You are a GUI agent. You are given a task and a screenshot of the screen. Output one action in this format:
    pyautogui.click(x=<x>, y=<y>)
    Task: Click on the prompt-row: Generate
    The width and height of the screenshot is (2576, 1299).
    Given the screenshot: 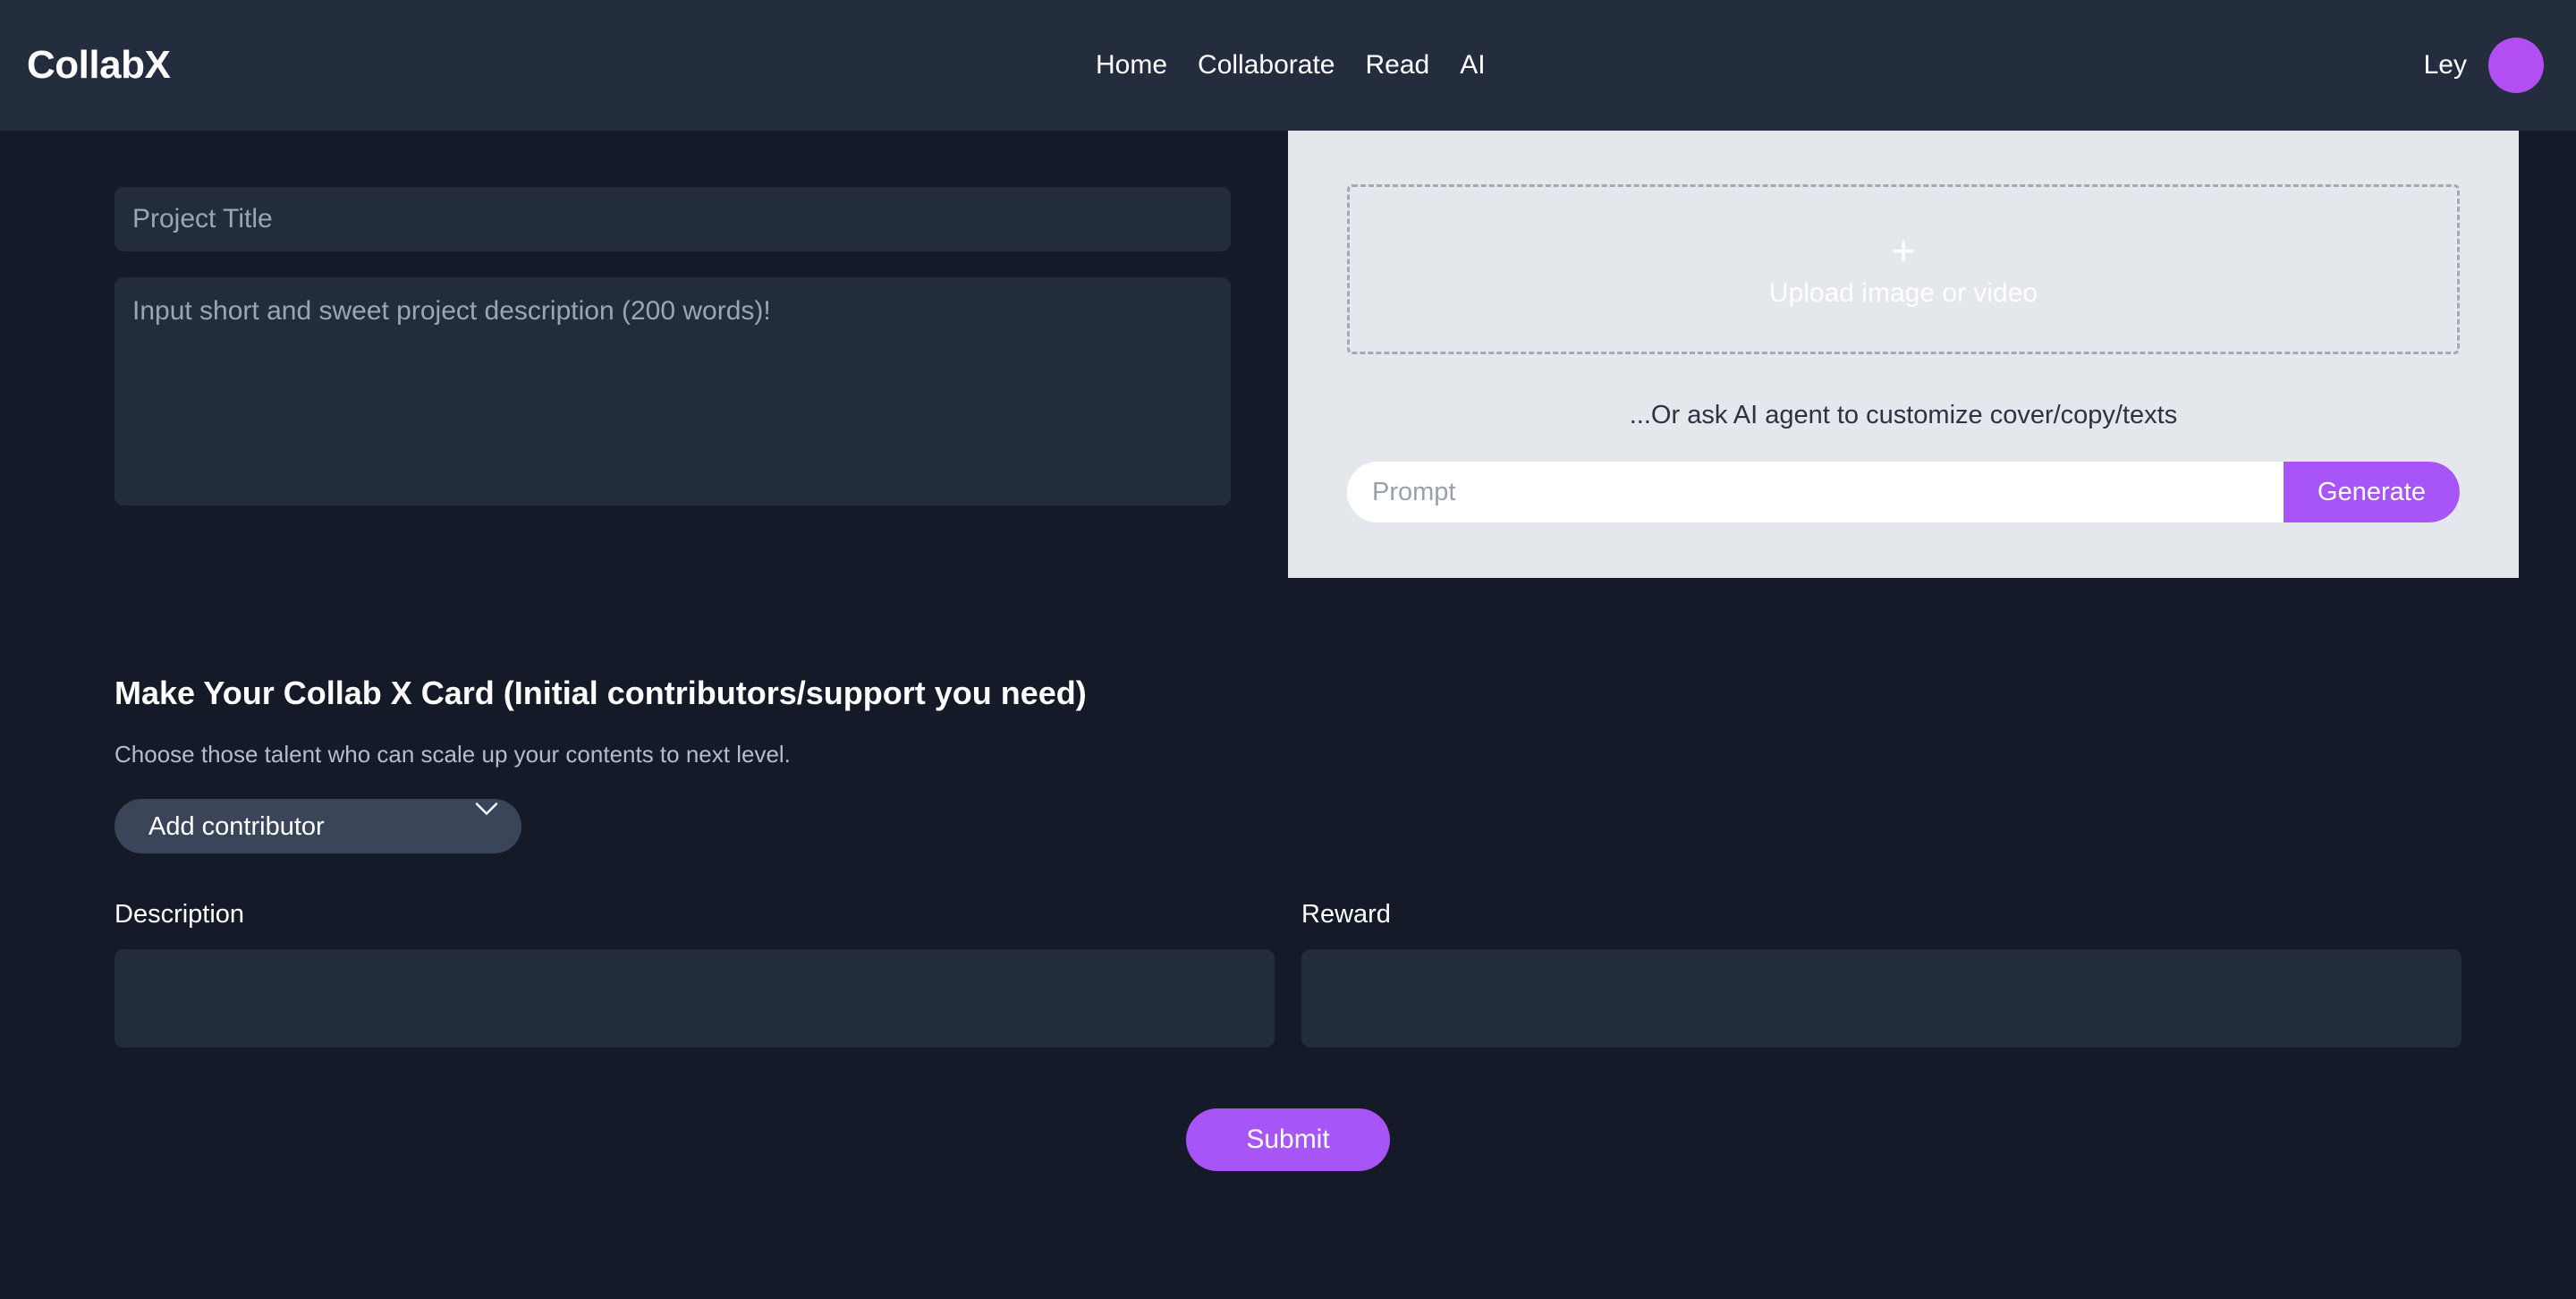 What is the action you would take?
    pyautogui.click(x=1903, y=492)
    